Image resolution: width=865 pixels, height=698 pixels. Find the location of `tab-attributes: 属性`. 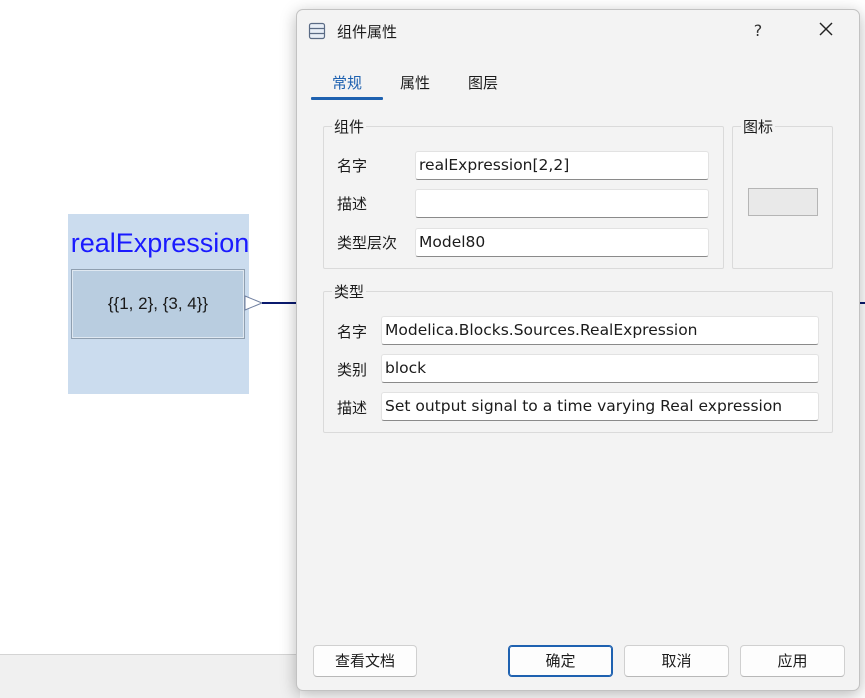

tab-attributes: 属性 is located at coordinates (415, 85).